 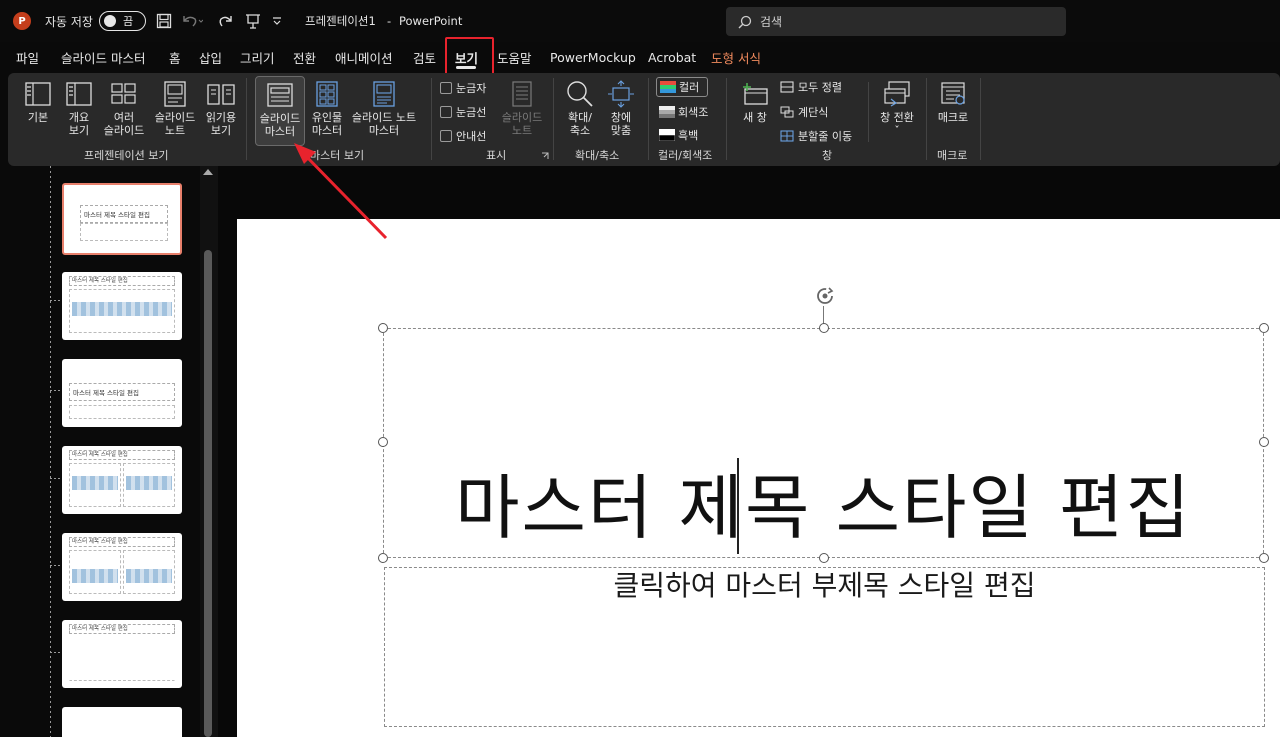 What do you see at coordinates (103, 57) in the screenshot?
I see `tab-slide-master: 슬라이드 마스터` at bounding box center [103, 57].